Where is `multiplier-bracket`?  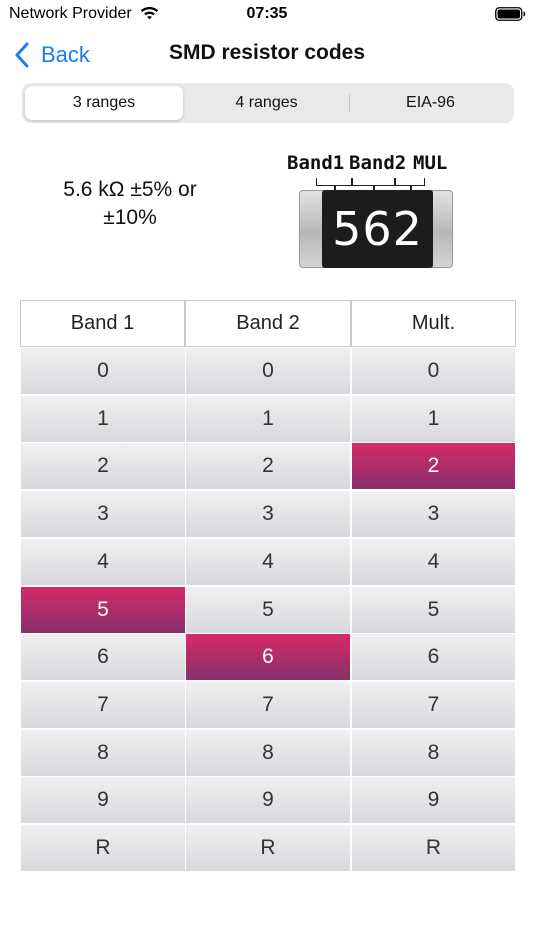 multiplier-bracket is located at coordinates (410, 182).